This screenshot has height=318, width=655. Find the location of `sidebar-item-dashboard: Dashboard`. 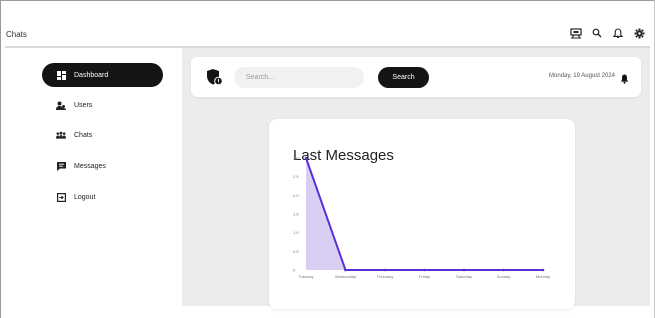

sidebar-item-dashboard: Dashboard is located at coordinates (102, 75).